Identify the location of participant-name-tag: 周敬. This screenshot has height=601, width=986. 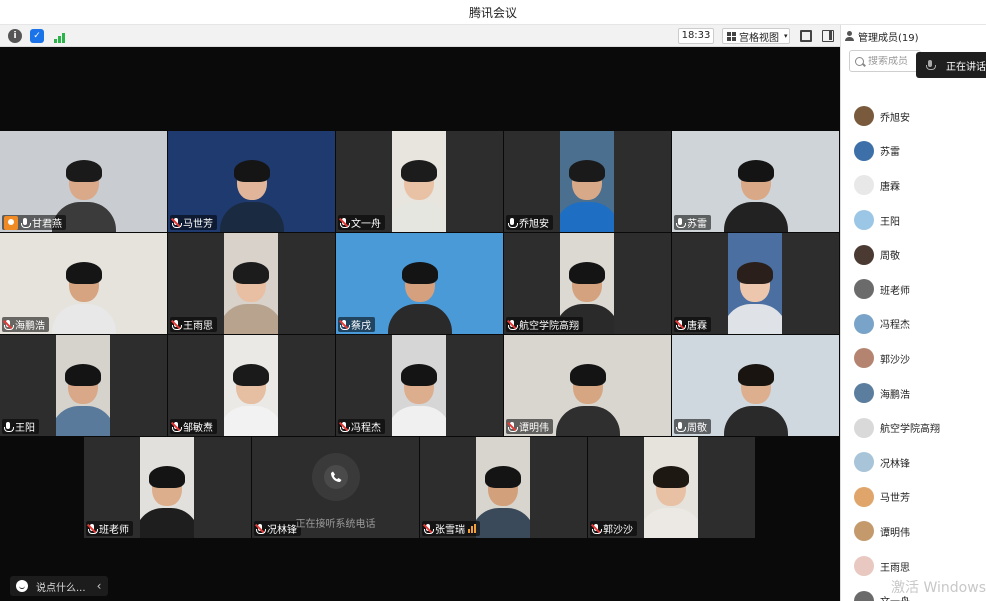
(692, 426).